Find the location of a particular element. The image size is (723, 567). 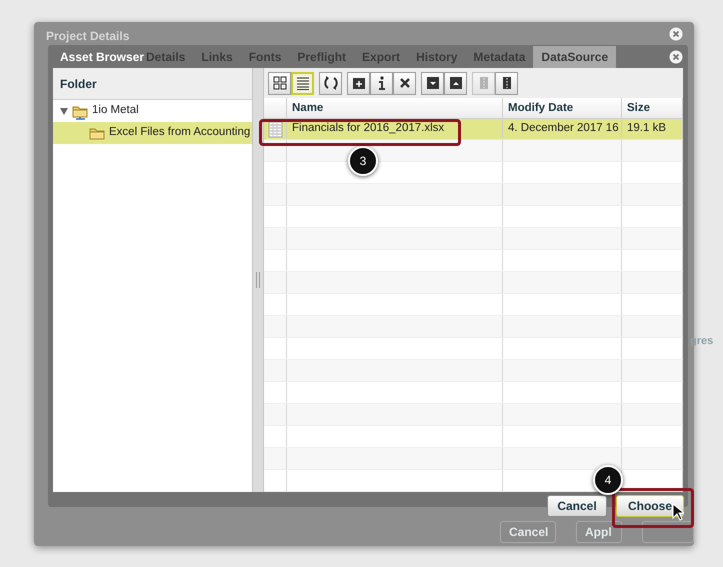

window-title: Asset Browser is located at coordinates (102, 57).